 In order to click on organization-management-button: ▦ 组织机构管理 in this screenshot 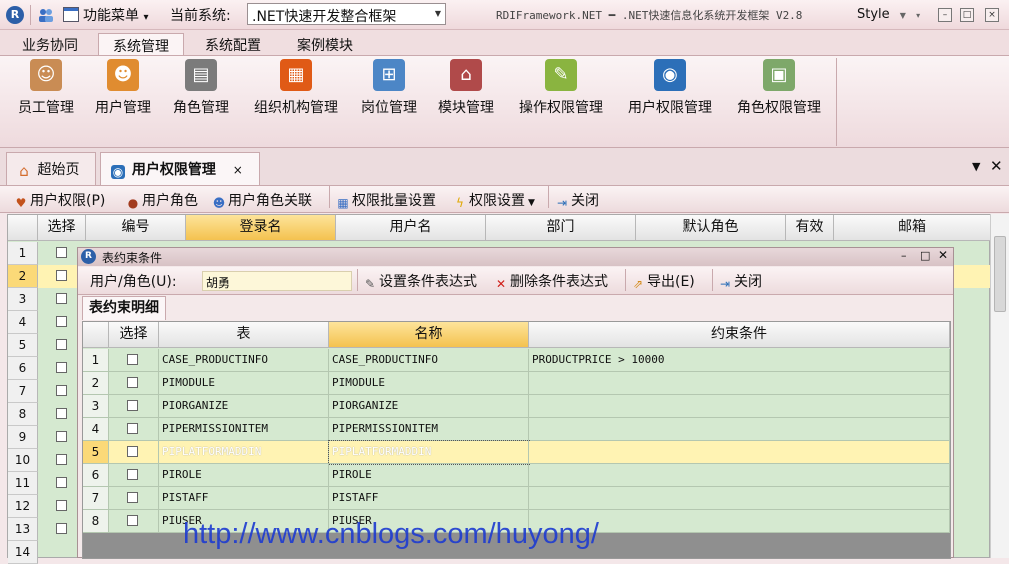, I will do `click(296, 91)`.